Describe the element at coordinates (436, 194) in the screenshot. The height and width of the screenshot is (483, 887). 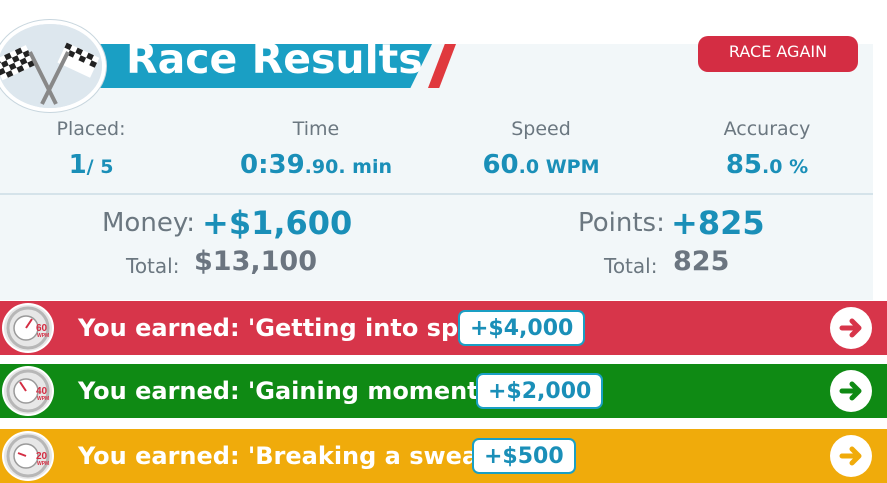
I see `stats-divider` at that location.